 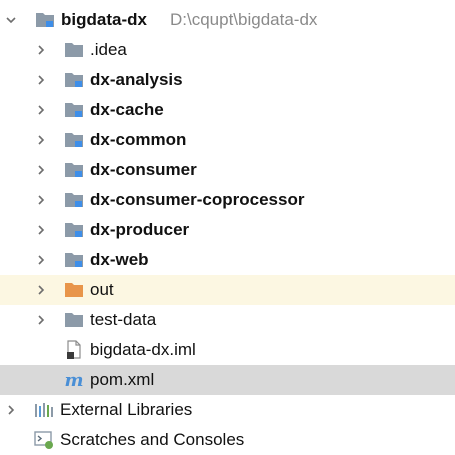 I want to click on project-path: D:\cqupt\bigdata-dx, so click(x=244, y=19).